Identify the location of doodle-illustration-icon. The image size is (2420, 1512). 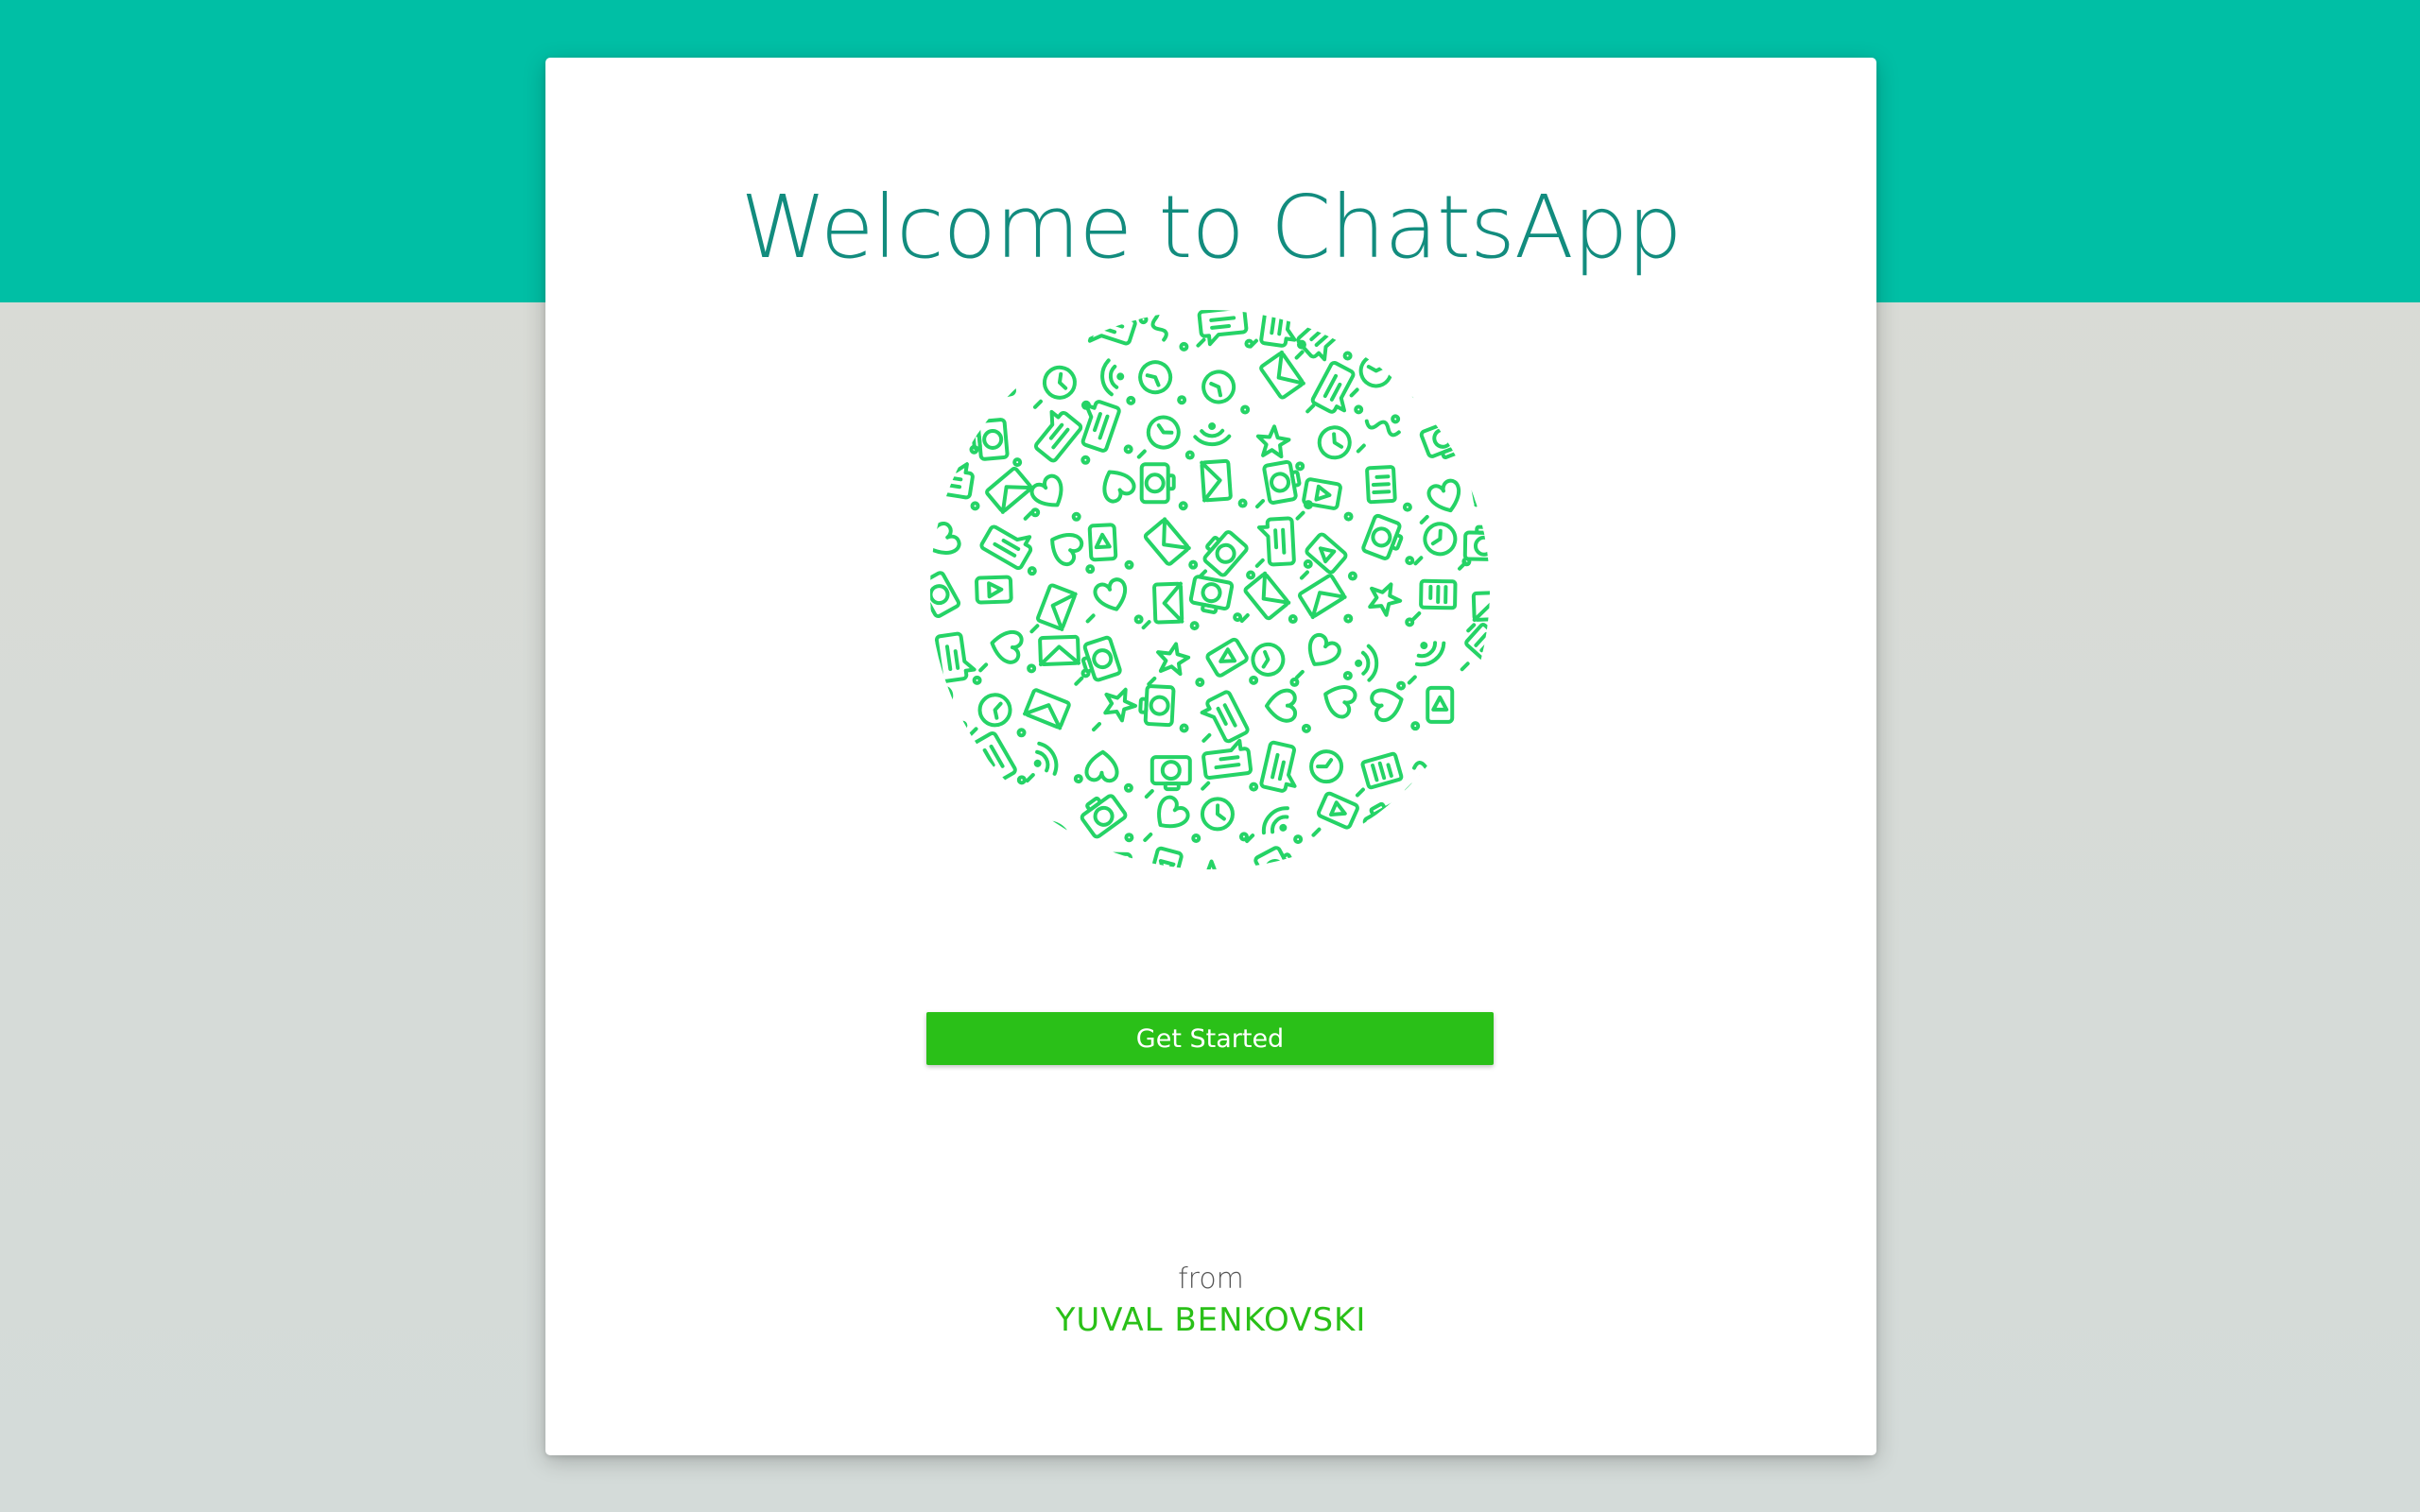
(1210, 589).